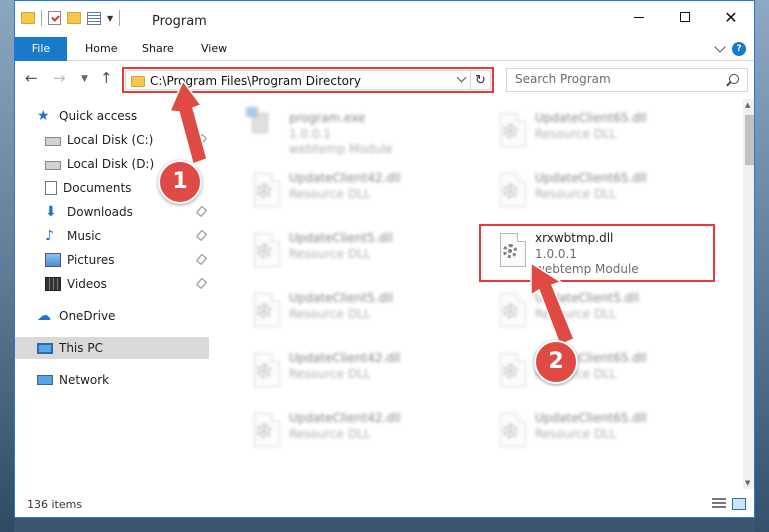  What do you see at coordinates (720, 47) in the screenshot?
I see `expand-ribbon-icon` at bounding box center [720, 47].